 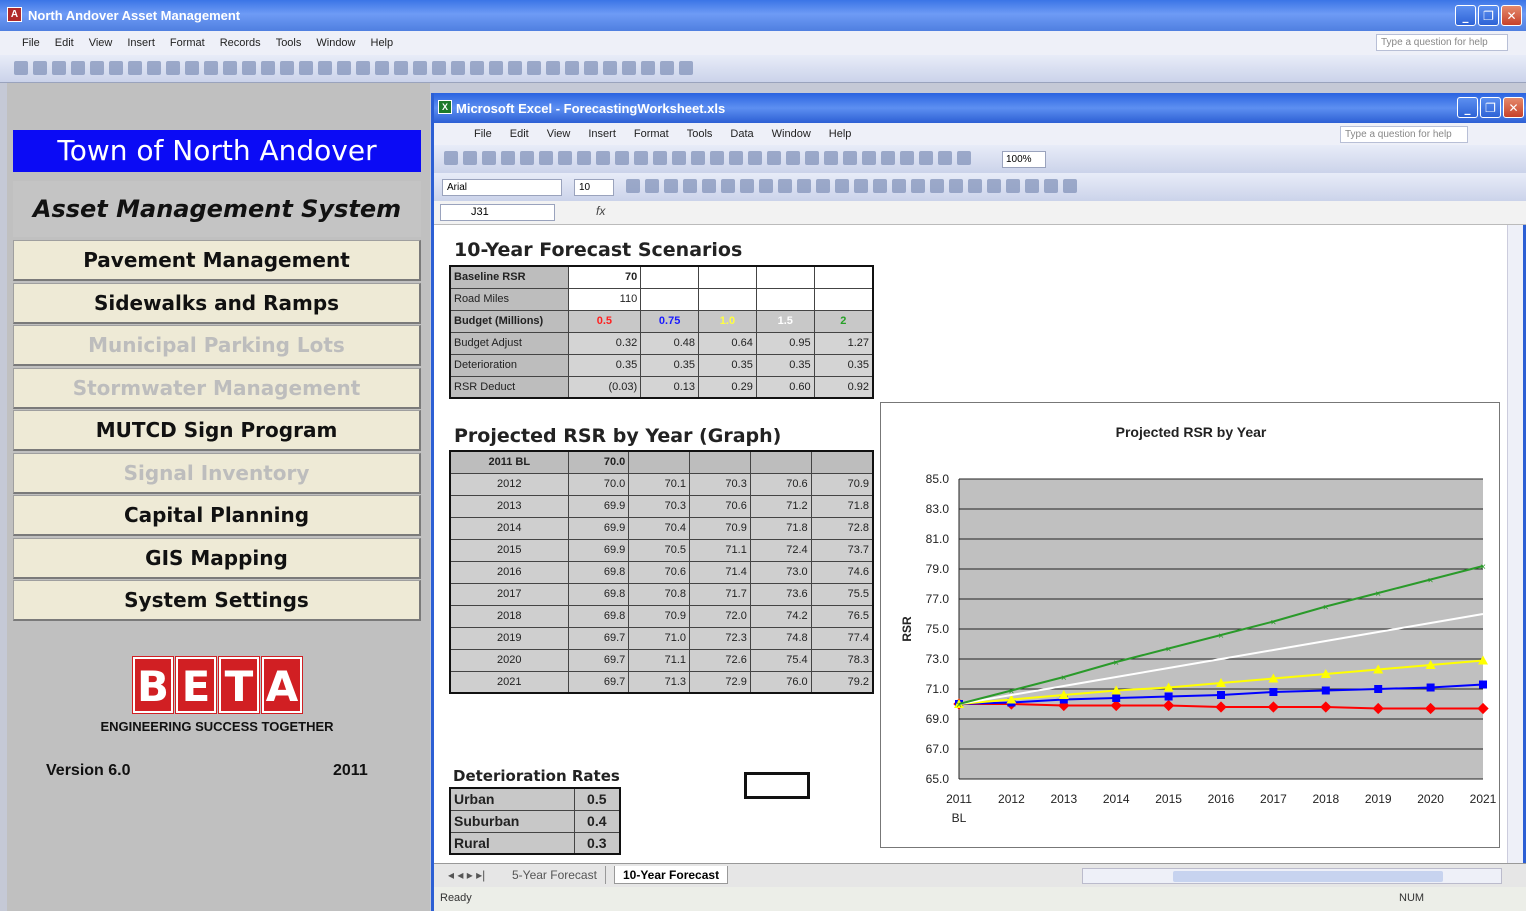 I want to click on scroll-thumb, so click(x=1308, y=876).